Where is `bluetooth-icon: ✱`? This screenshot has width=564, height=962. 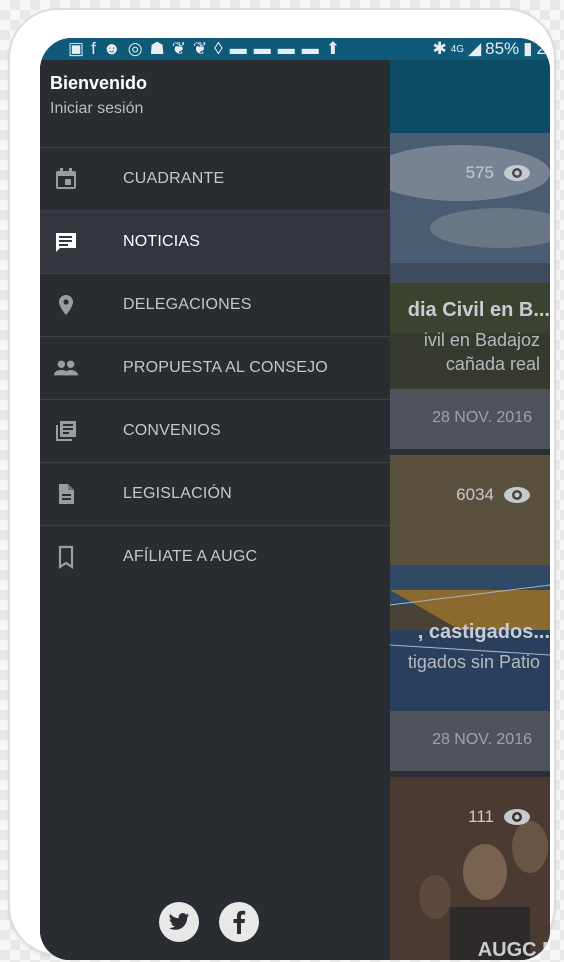
bluetooth-icon: ✱ is located at coordinates (439, 48).